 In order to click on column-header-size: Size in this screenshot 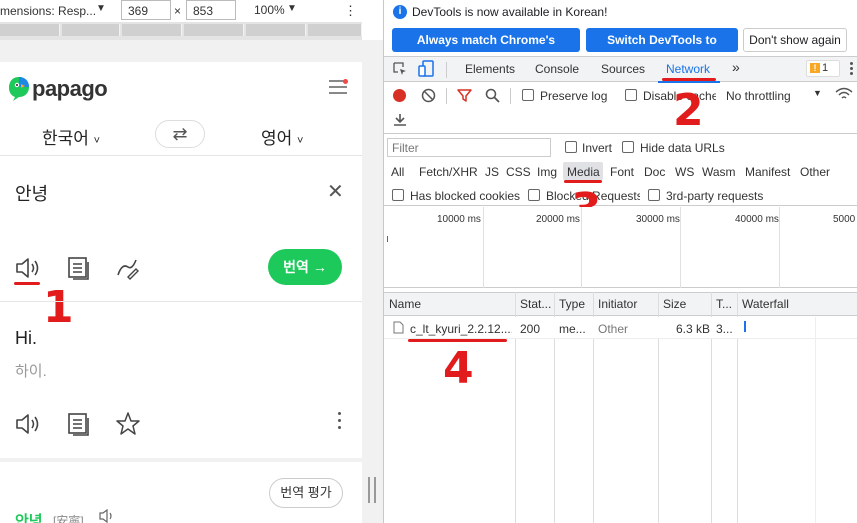, I will do `click(674, 304)`.